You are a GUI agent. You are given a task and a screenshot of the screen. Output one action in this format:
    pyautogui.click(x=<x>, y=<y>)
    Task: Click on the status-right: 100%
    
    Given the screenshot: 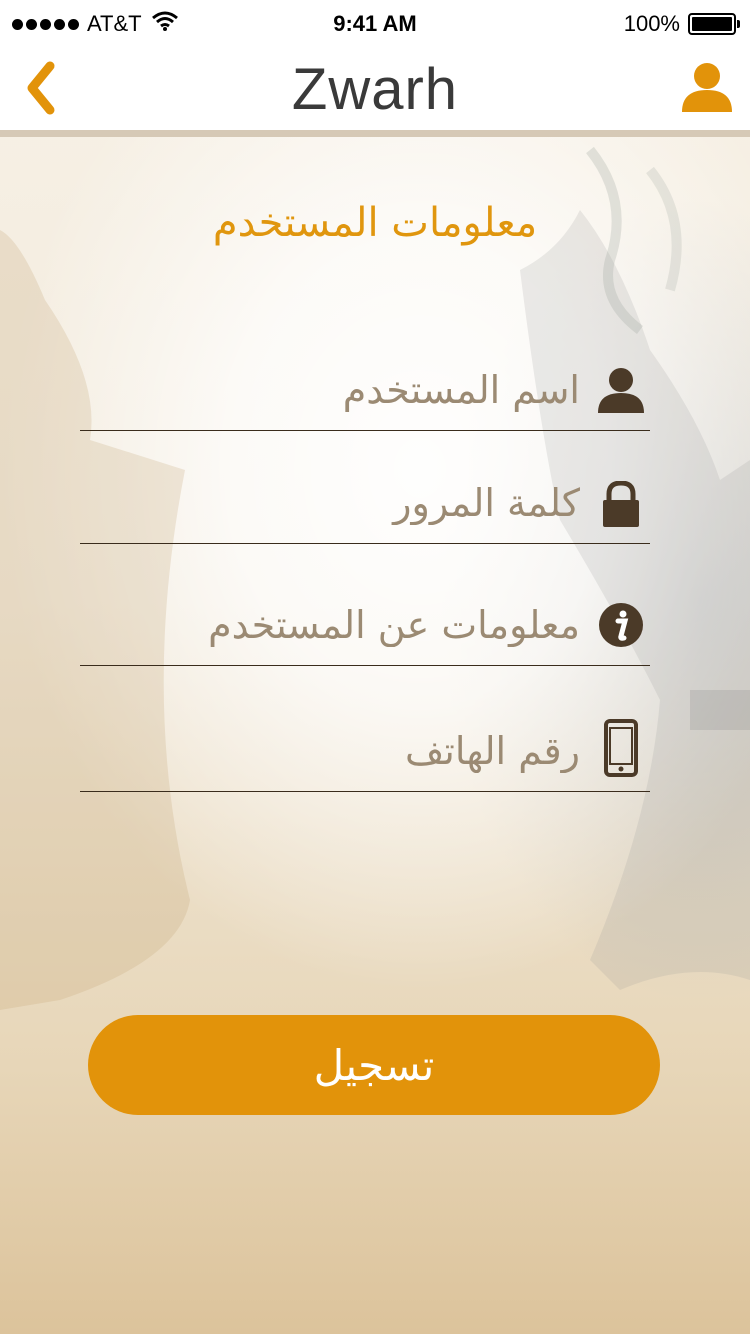 What is the action you would take?
    pyautogui.click(x=681, y=24)
    